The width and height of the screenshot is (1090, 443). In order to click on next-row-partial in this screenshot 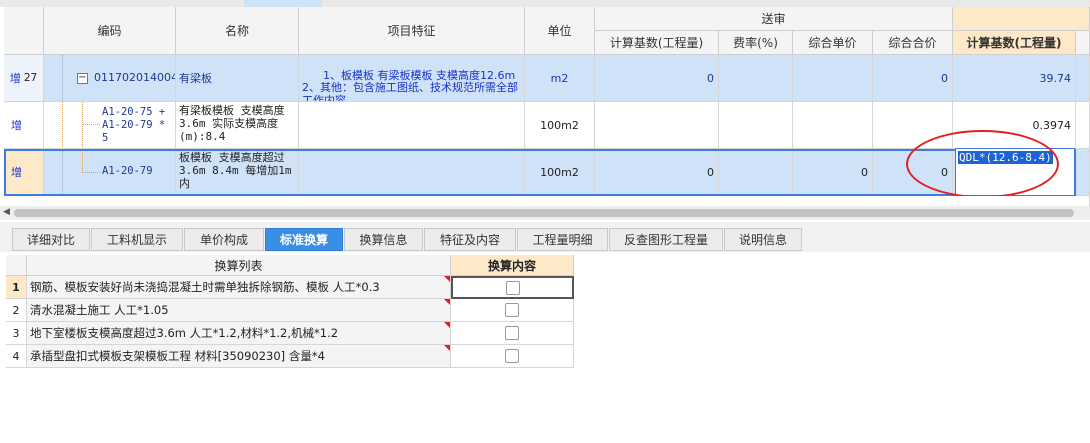, I will do `click(547, 201)`.